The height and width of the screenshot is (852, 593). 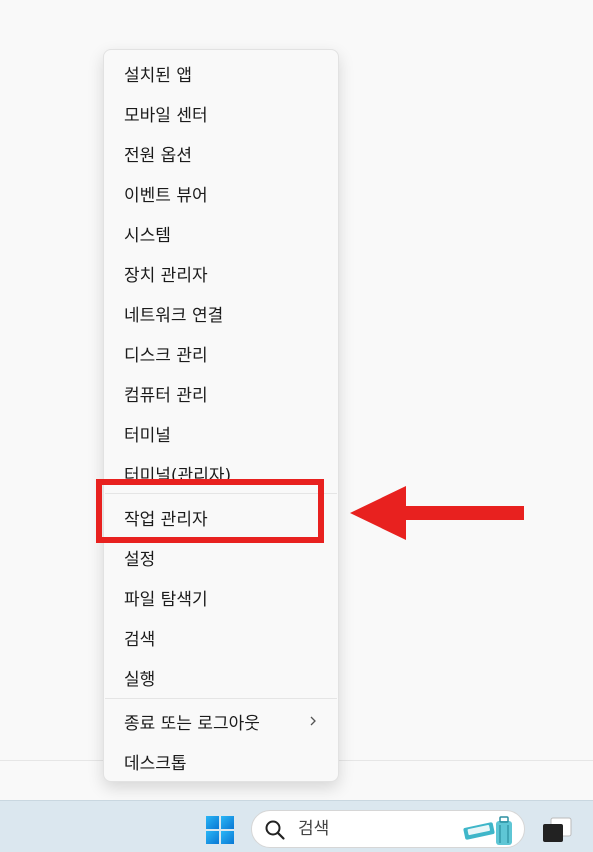 I want to click on menu-item-terminal: 터미널, so click(x=221, y=433).